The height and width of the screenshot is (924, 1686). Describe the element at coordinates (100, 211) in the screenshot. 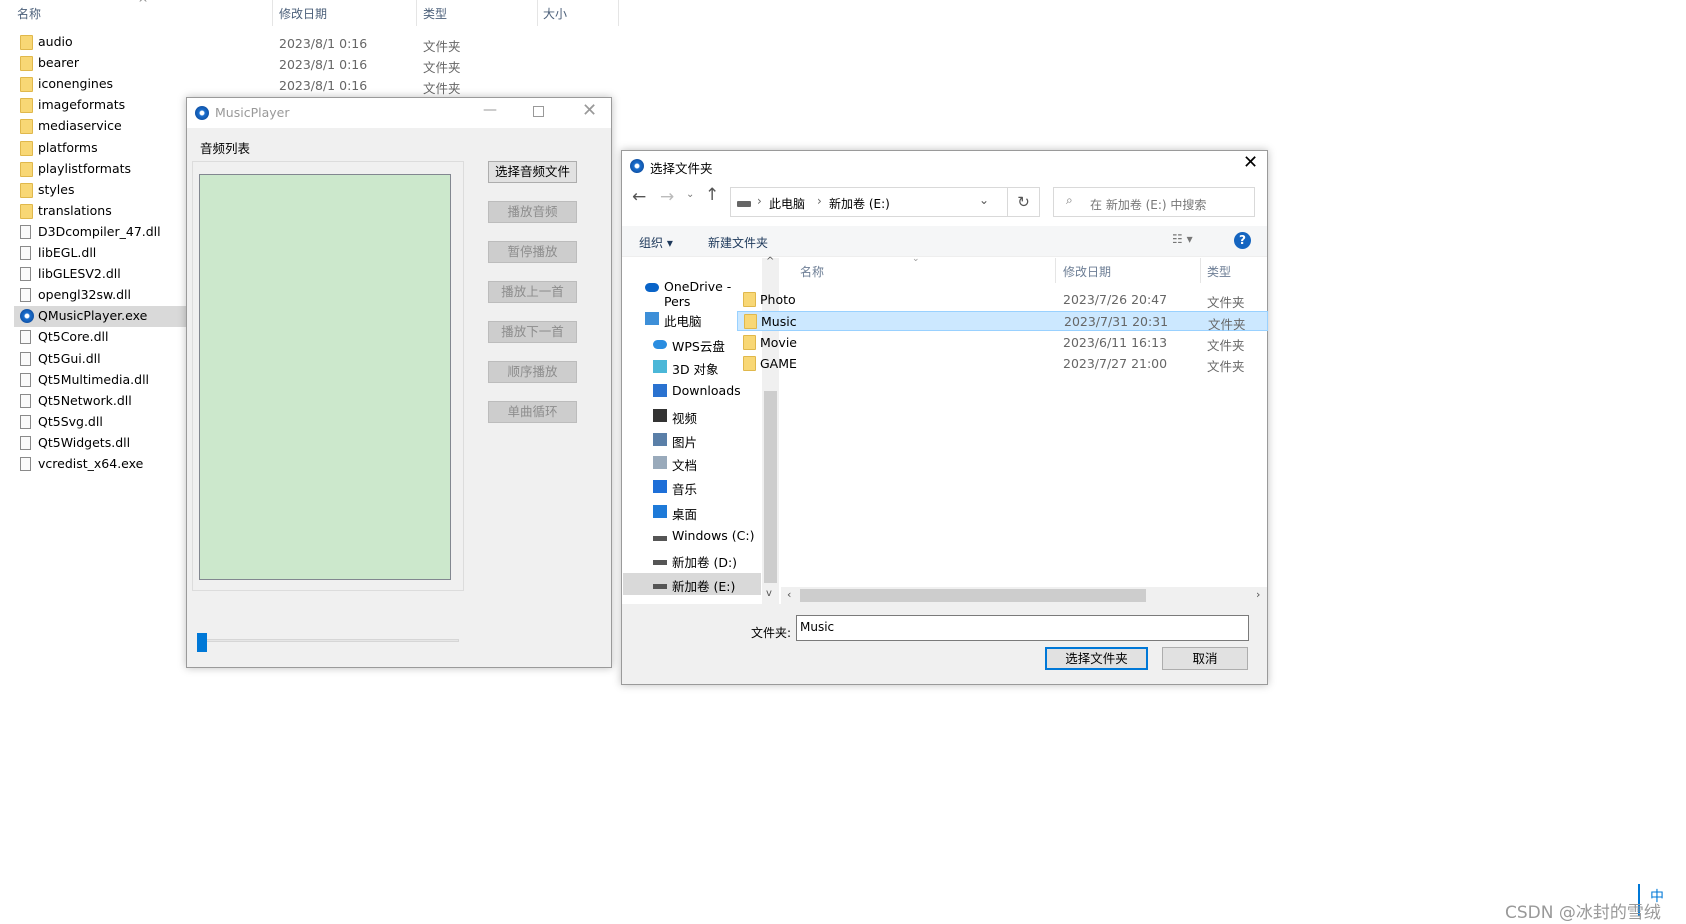

I see `list-item: translations` at that location.